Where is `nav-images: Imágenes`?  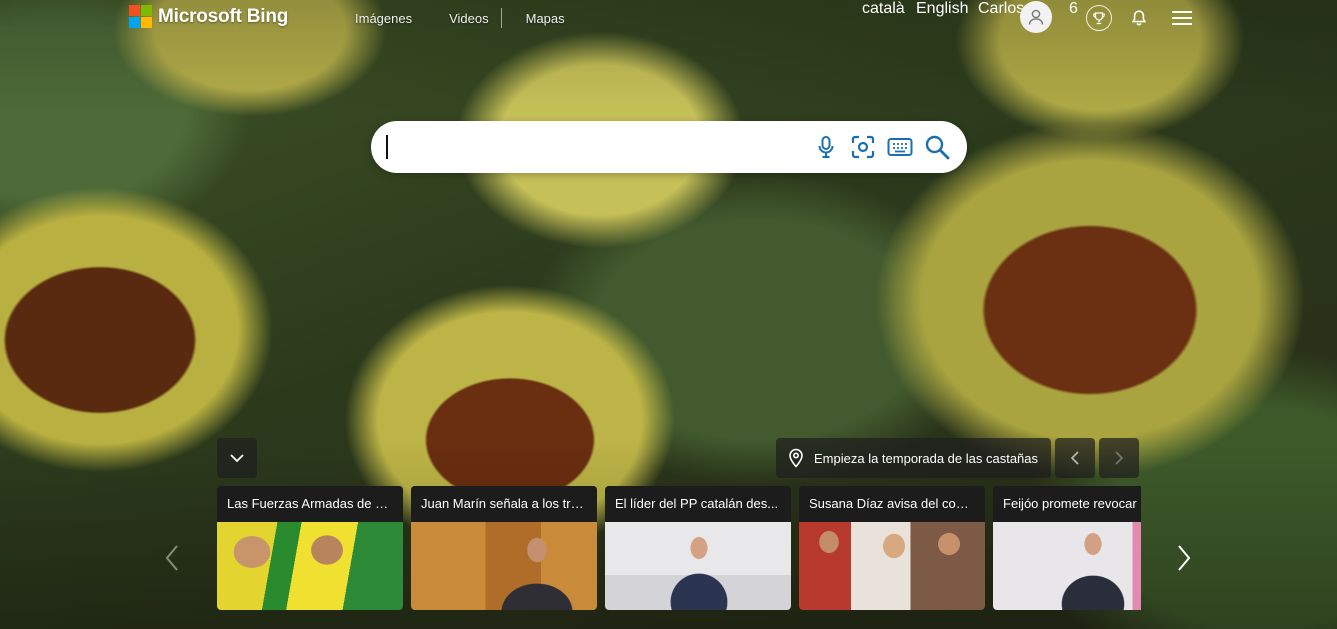
nav-images: Imágenes is located at coordinates (383, 18).